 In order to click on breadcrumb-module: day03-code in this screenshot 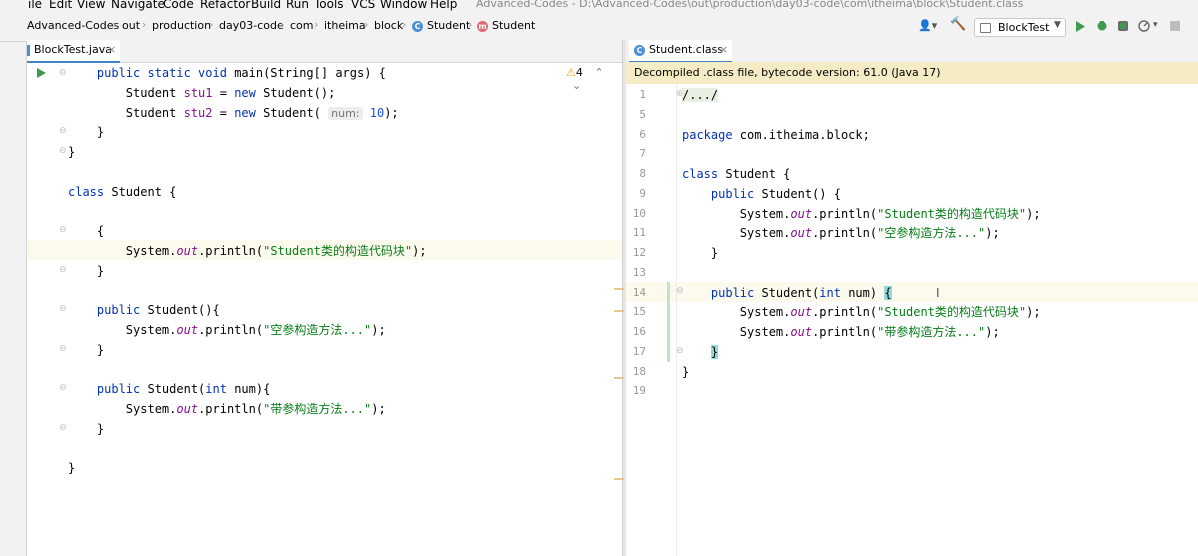, I will do `click(251, 25)`.